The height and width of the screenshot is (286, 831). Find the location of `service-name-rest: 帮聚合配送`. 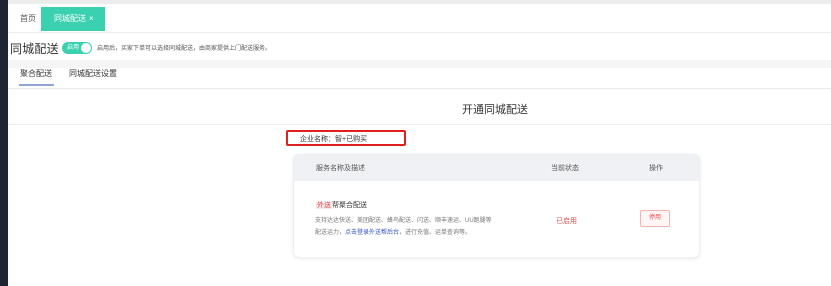

service-name-rest: 帮聚合配送 is located at coordinates (349, 205).